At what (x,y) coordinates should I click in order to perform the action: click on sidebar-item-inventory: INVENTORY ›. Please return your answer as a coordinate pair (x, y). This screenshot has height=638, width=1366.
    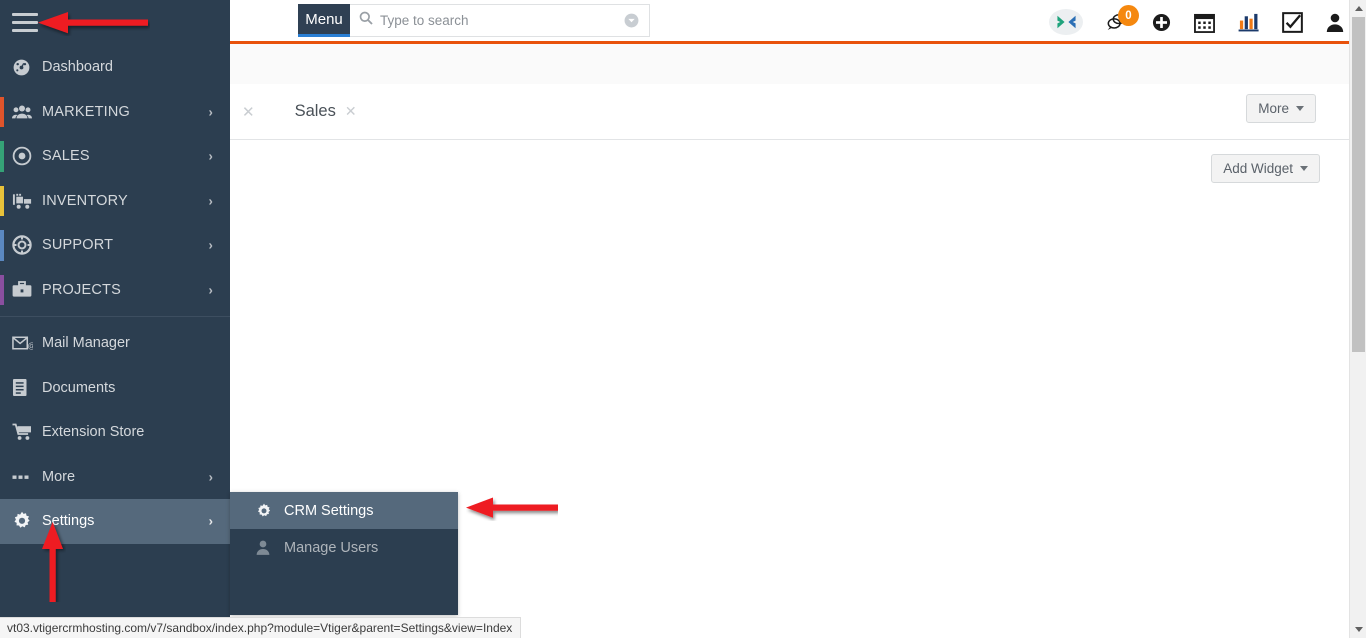
    Looking at the image, I should click on (115, 201).